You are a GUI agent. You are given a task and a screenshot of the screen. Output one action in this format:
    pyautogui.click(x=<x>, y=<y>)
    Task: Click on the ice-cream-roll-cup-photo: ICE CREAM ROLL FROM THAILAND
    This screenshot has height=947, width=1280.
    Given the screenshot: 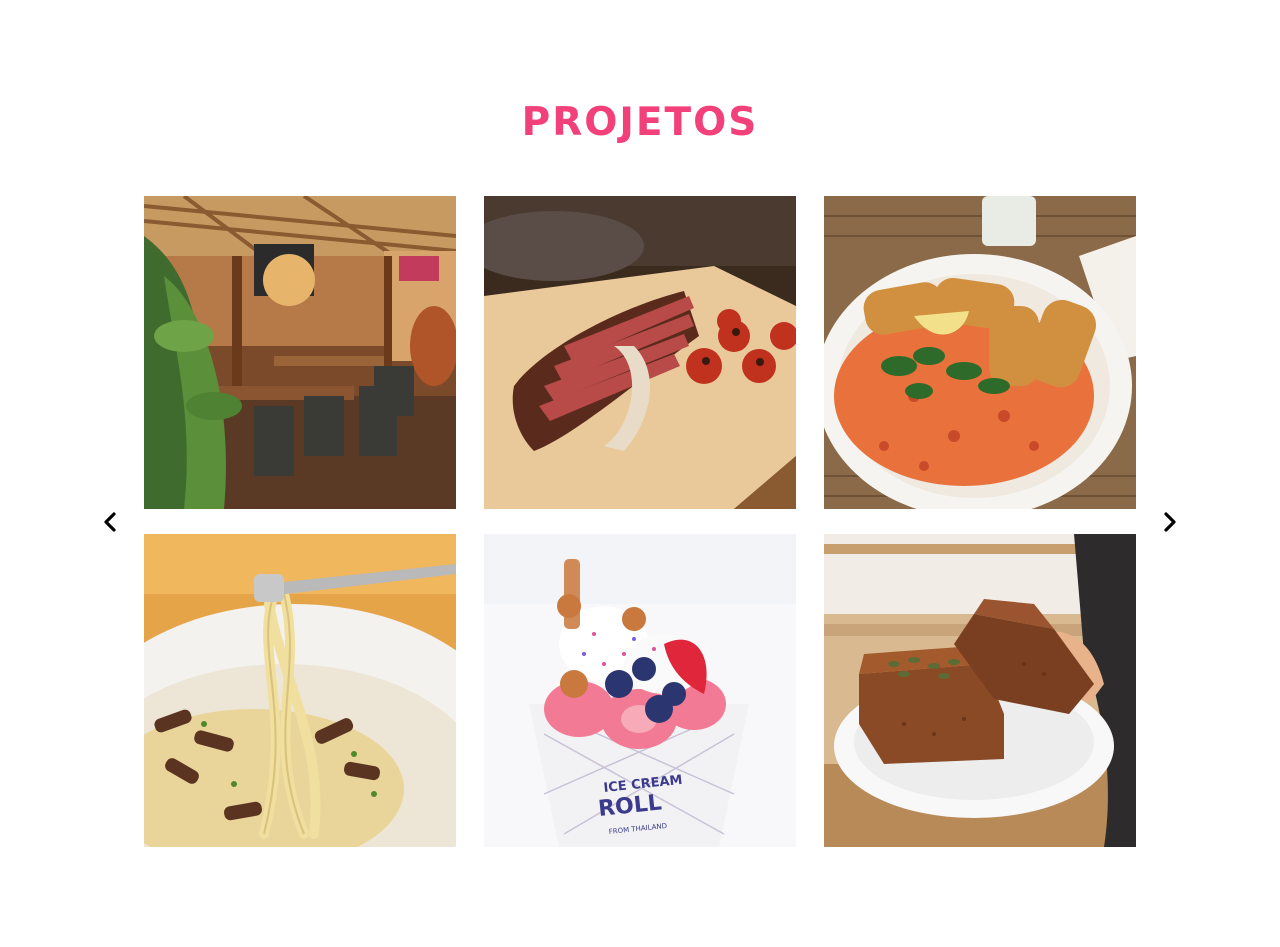 What is the action you would take?
    pyautogui.click(x=640, y=690)
    